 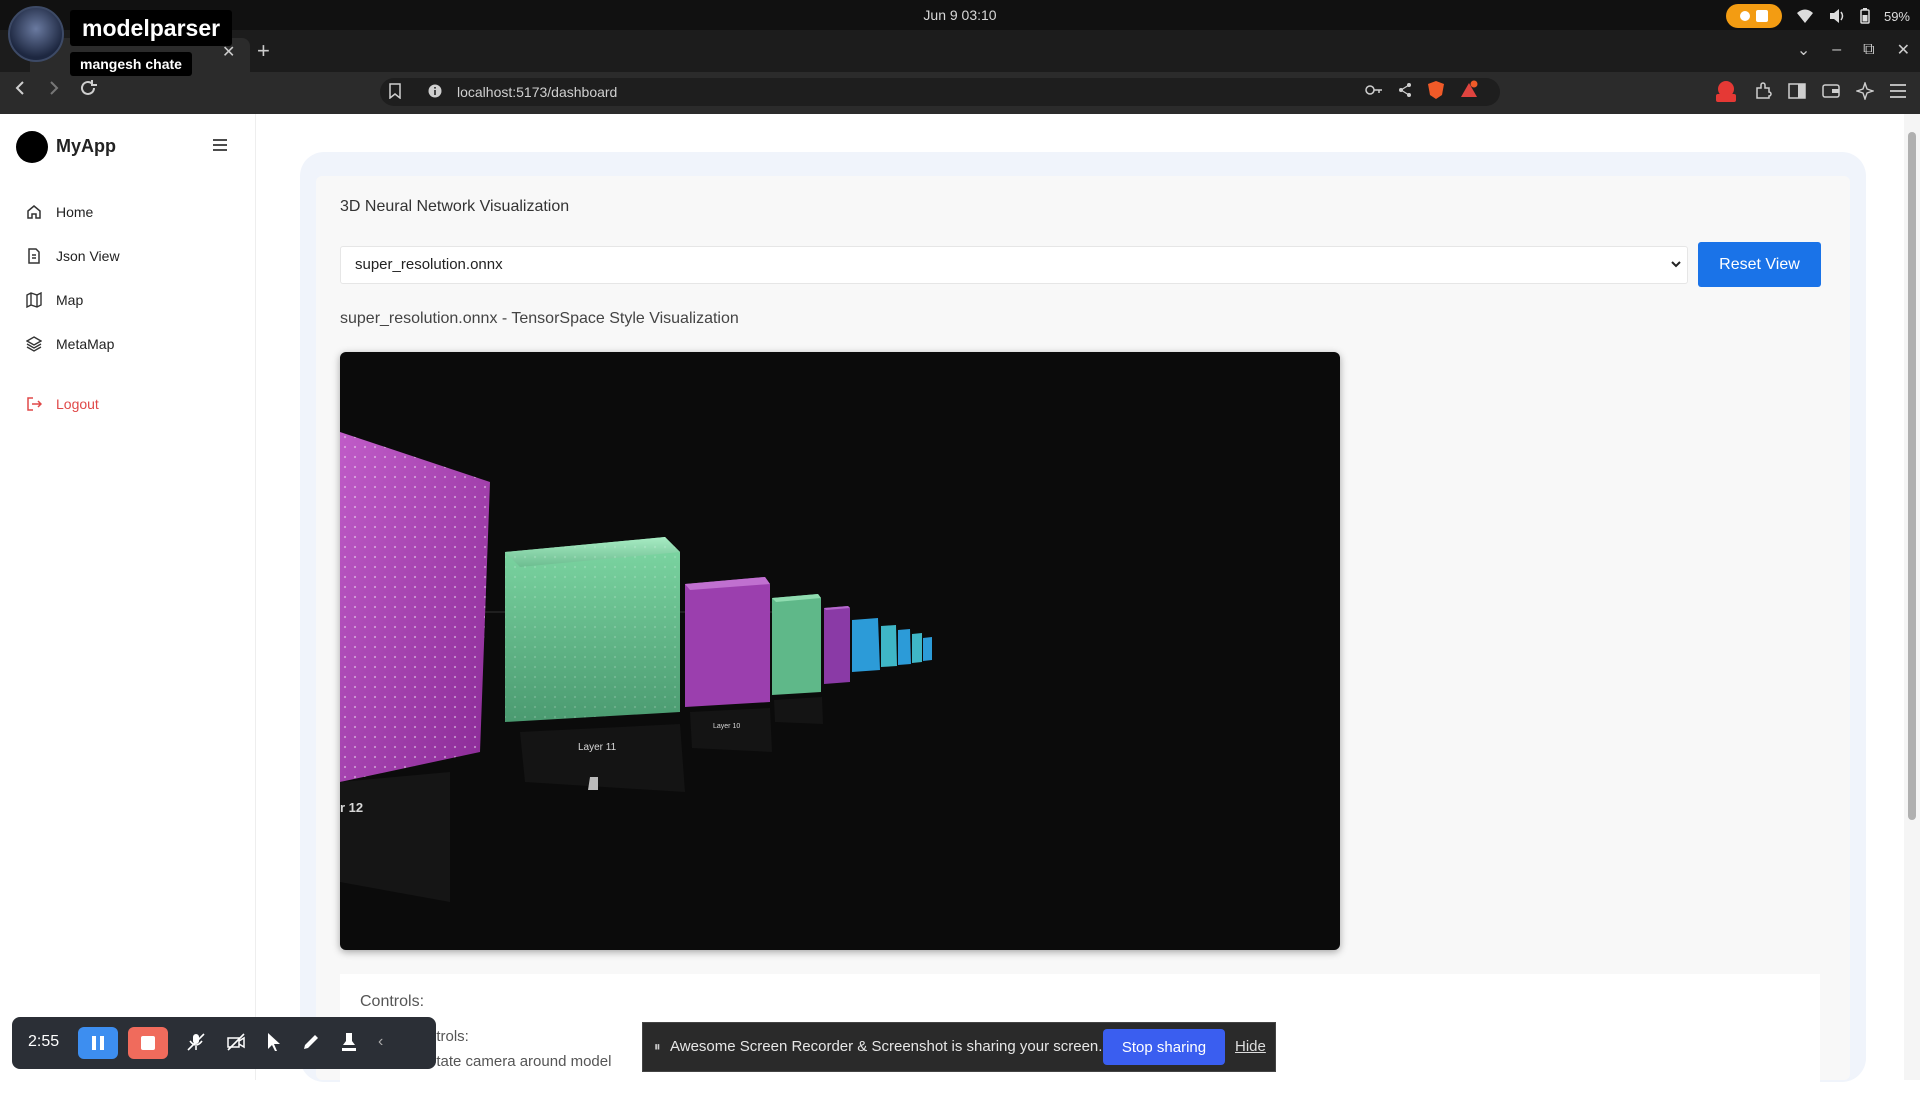 I want to click on logout-icon, so click(x=34, y=404).